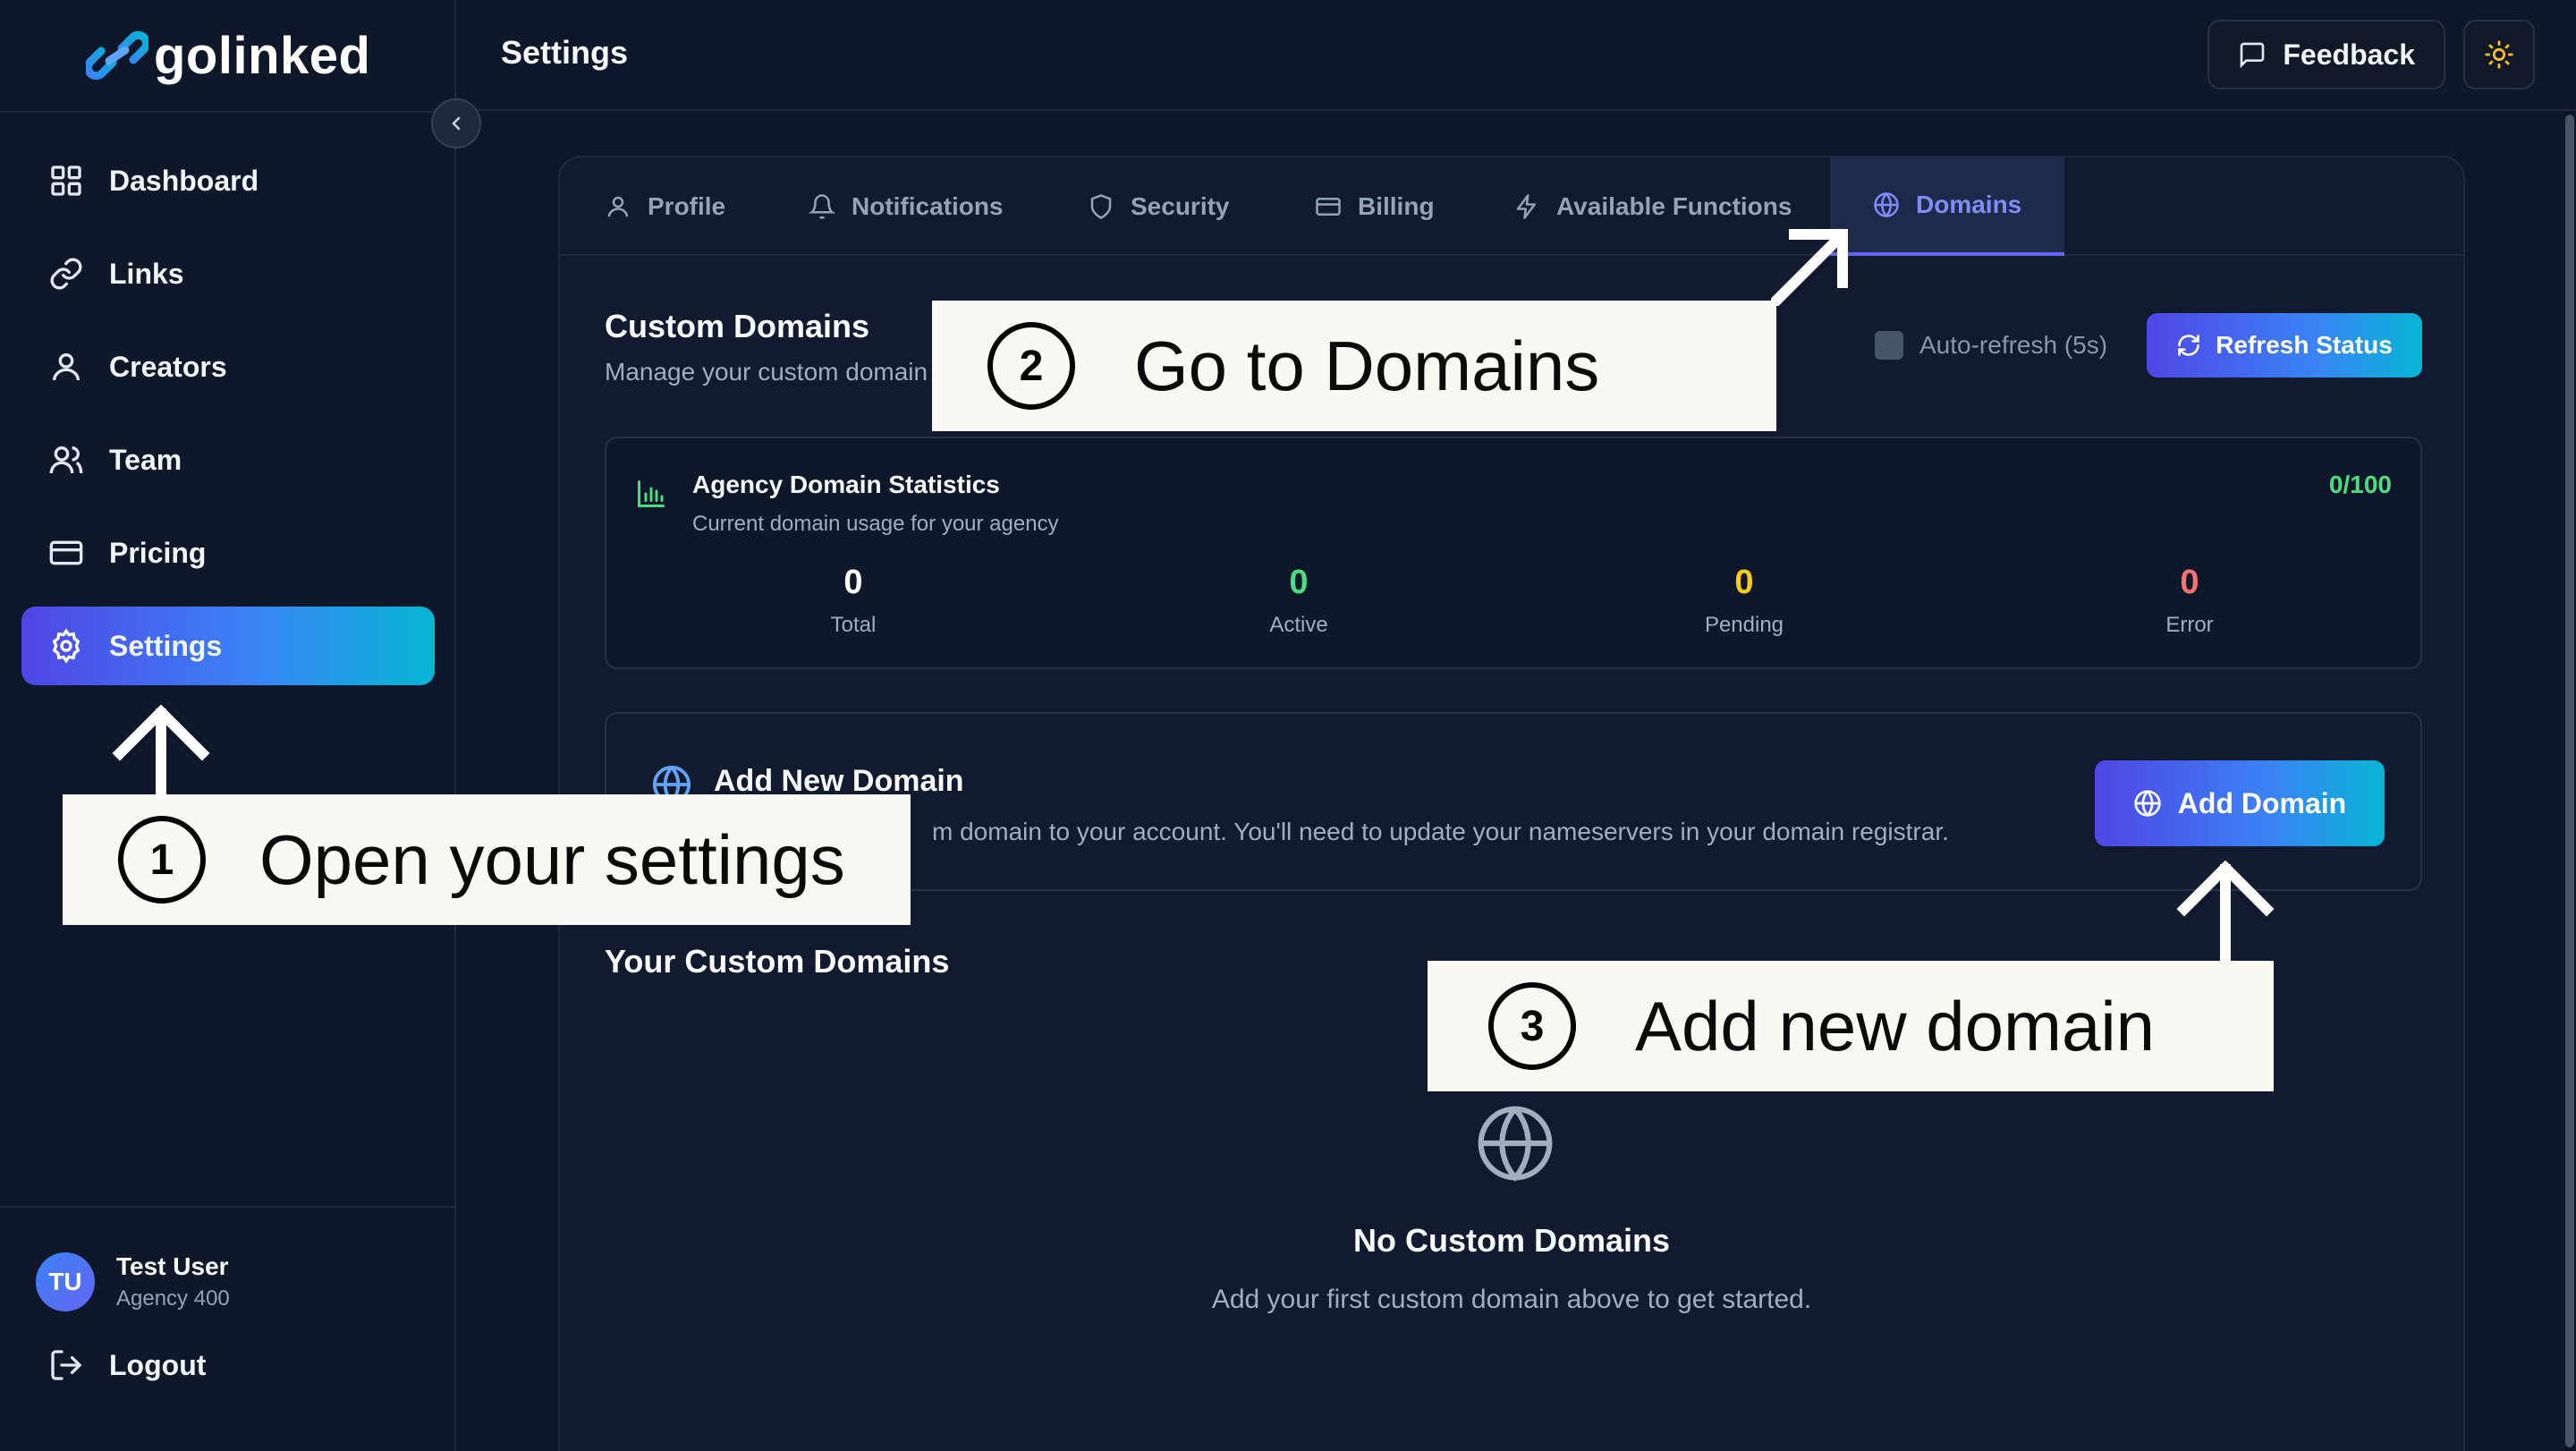 Image resolution: width=2576 pixels, height=1451 pixels. What do you see at coordinates (1180, 206) in the screenshot?
I see `tab-label: Security` at bounding box center [1180, 206].